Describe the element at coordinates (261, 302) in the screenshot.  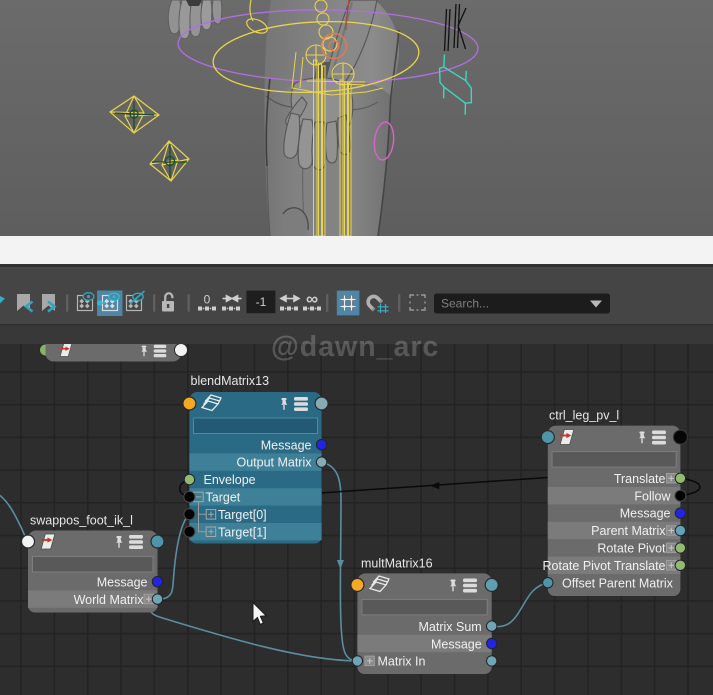
I see `svg-text: -1` at that location.